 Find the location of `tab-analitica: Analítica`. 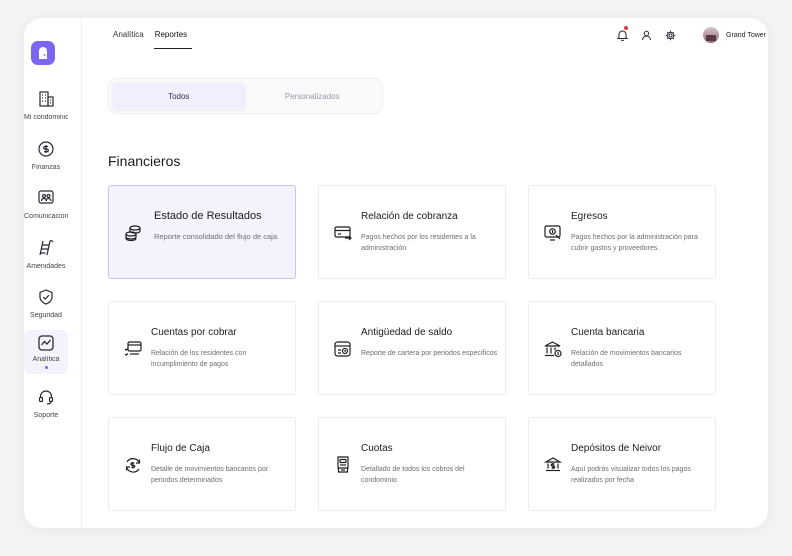

tab-analitica: Analítica is located at coordinates (128, 39).